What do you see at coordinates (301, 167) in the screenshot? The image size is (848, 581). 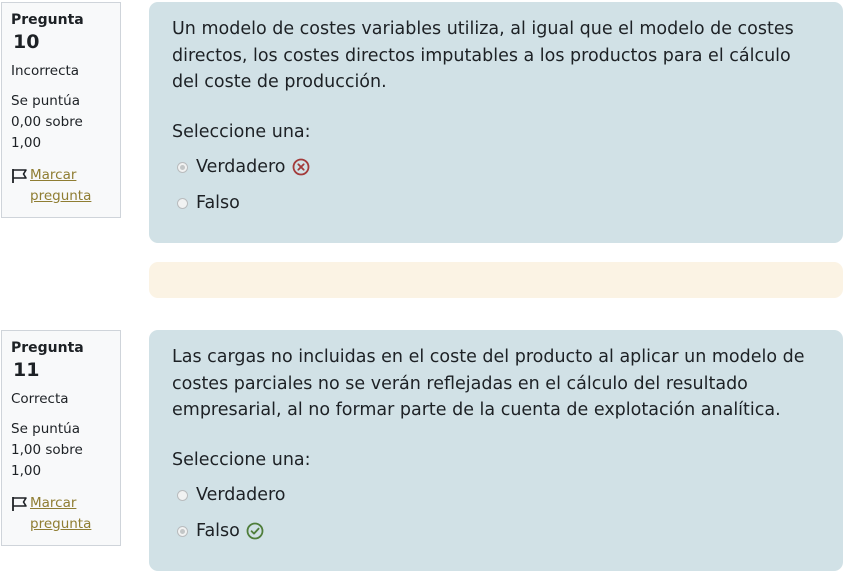 I see `incorrect-icon` at bounding box center [301, 167].